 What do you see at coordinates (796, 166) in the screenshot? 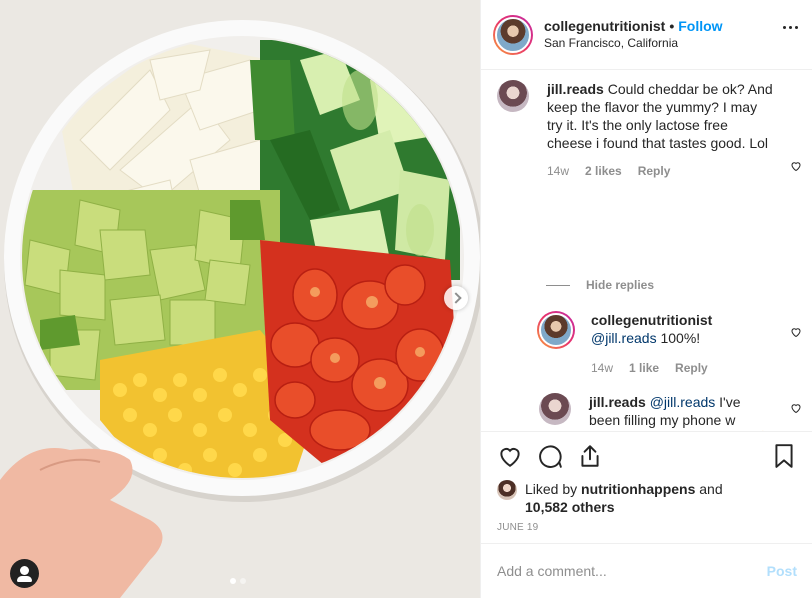
I see `comment-like-heart-icon` at bounding box center [796, 166].